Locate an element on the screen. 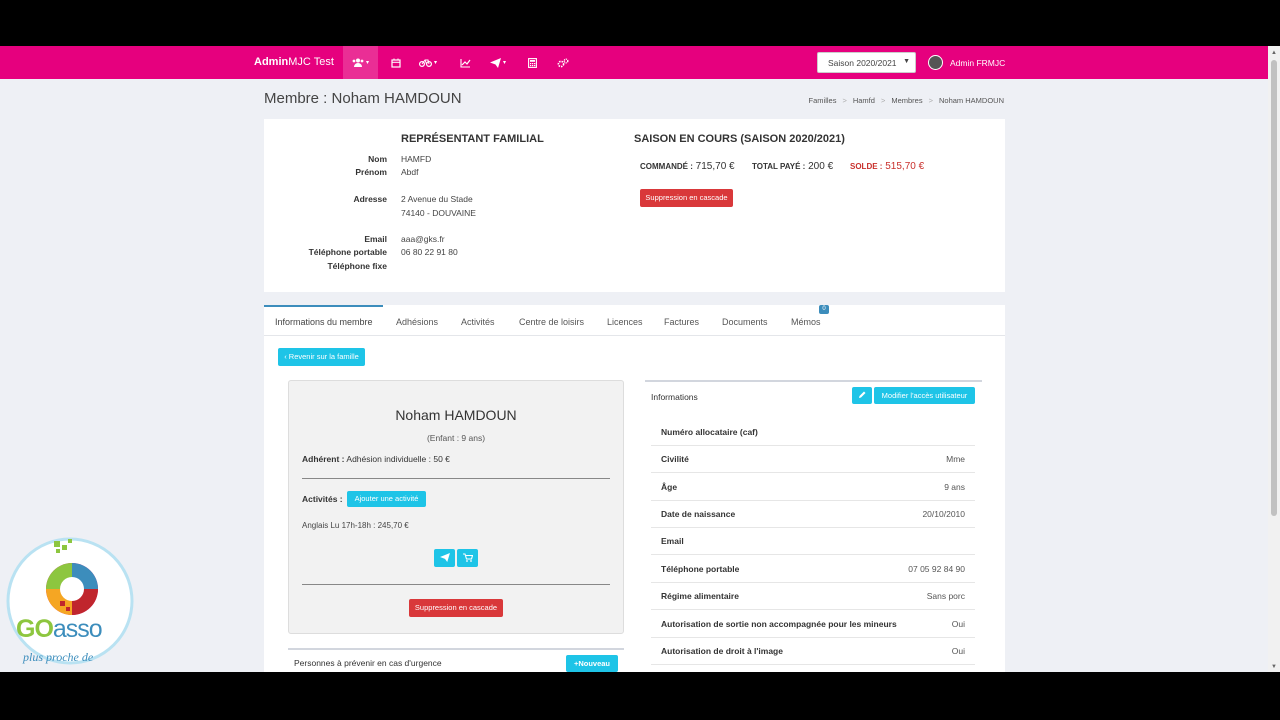  info-value: Sans porc is located at coordinates (945, 596).